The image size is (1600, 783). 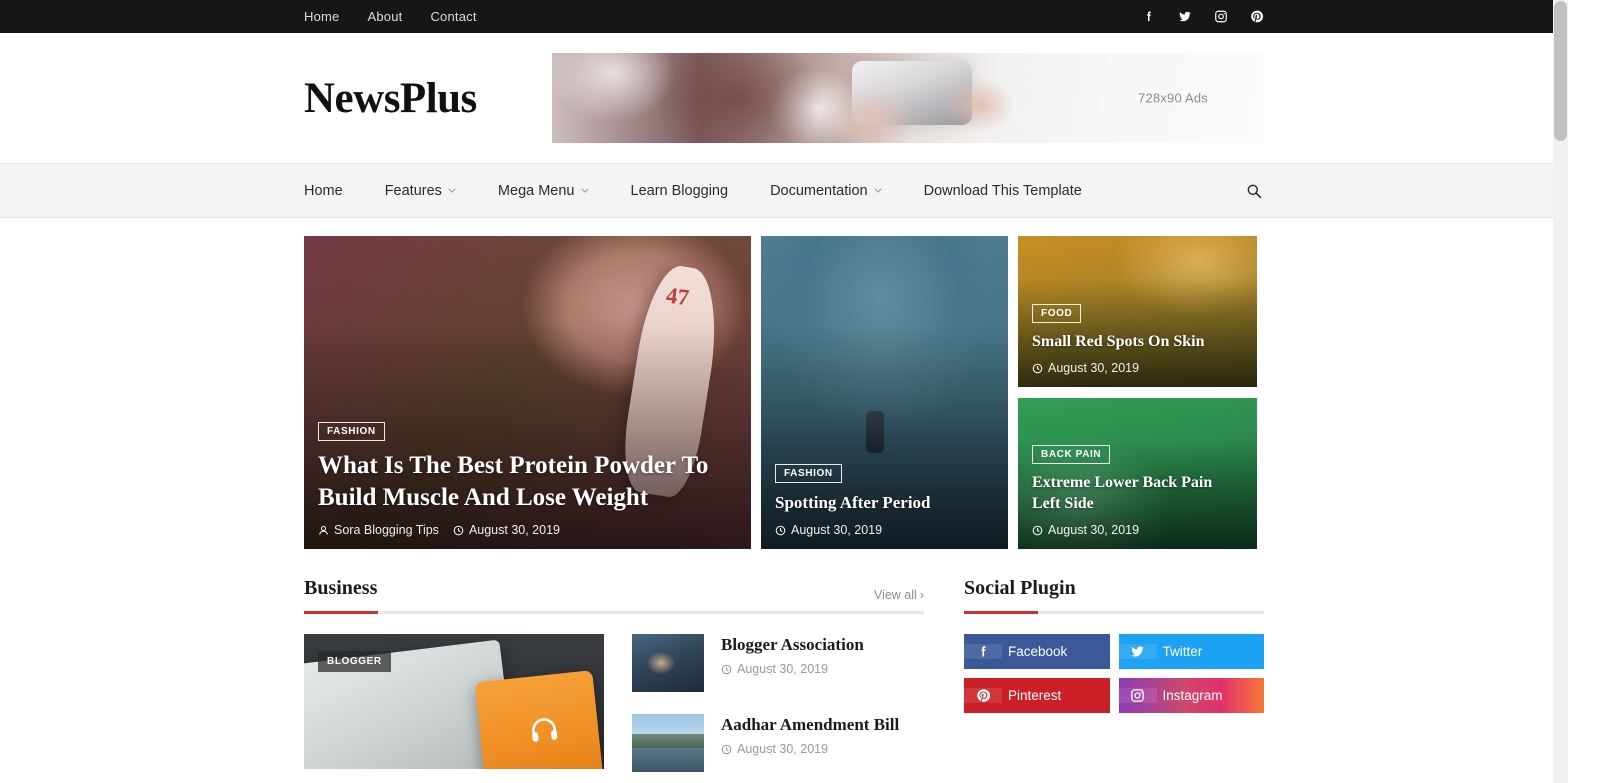 I want to click on social-button-pinterest: Pinterest, so click(x=1037, y=695).